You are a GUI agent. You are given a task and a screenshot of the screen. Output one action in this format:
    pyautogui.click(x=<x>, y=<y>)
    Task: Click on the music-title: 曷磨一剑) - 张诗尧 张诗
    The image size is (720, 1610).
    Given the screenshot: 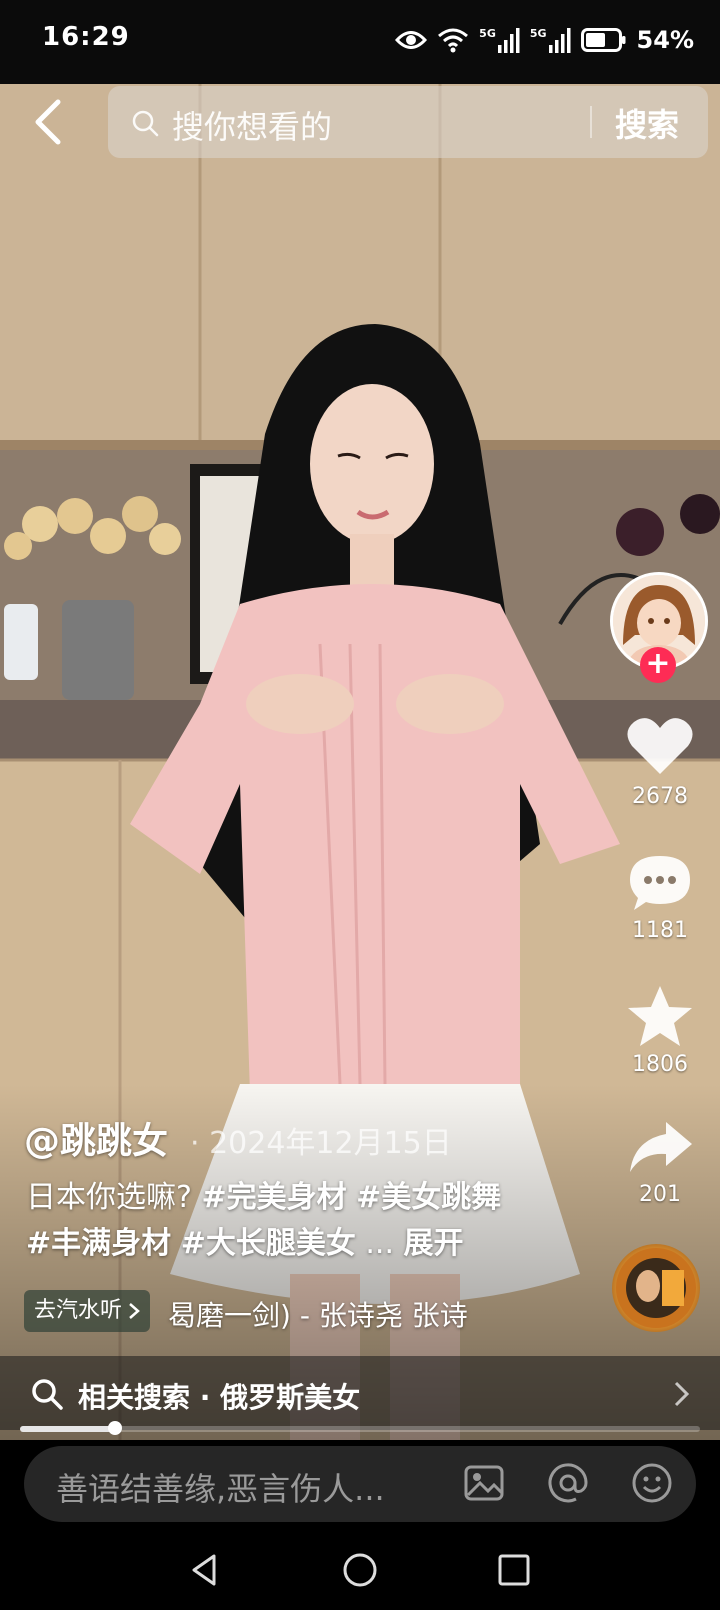 What is the action you would take?
    pyautogui.click(x=318, y=1314)
    